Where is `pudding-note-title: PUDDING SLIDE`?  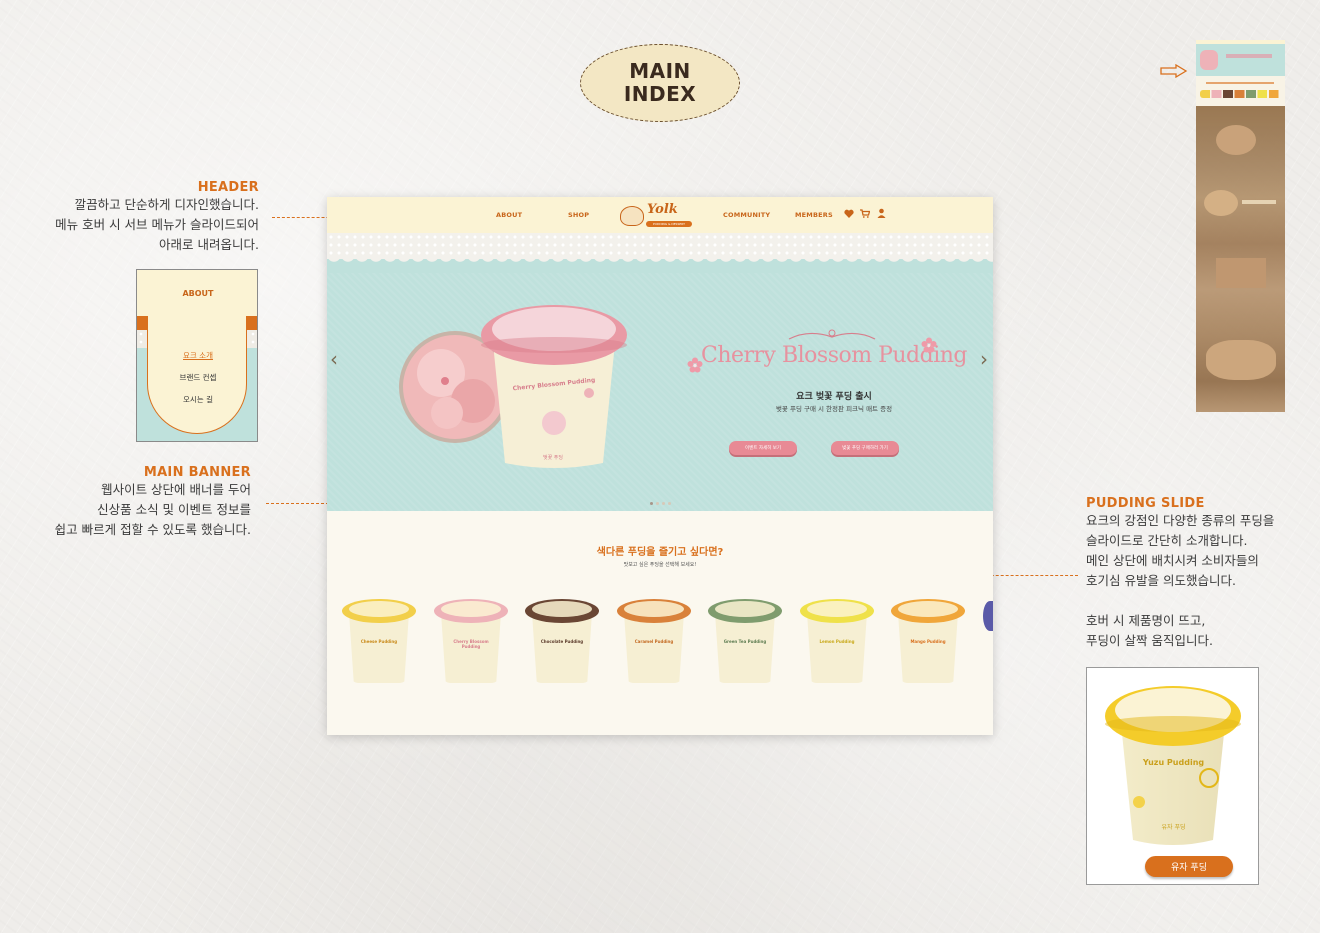 pudding-note-title: PUDDING SLIDE is located at coordinates (1145, 503).